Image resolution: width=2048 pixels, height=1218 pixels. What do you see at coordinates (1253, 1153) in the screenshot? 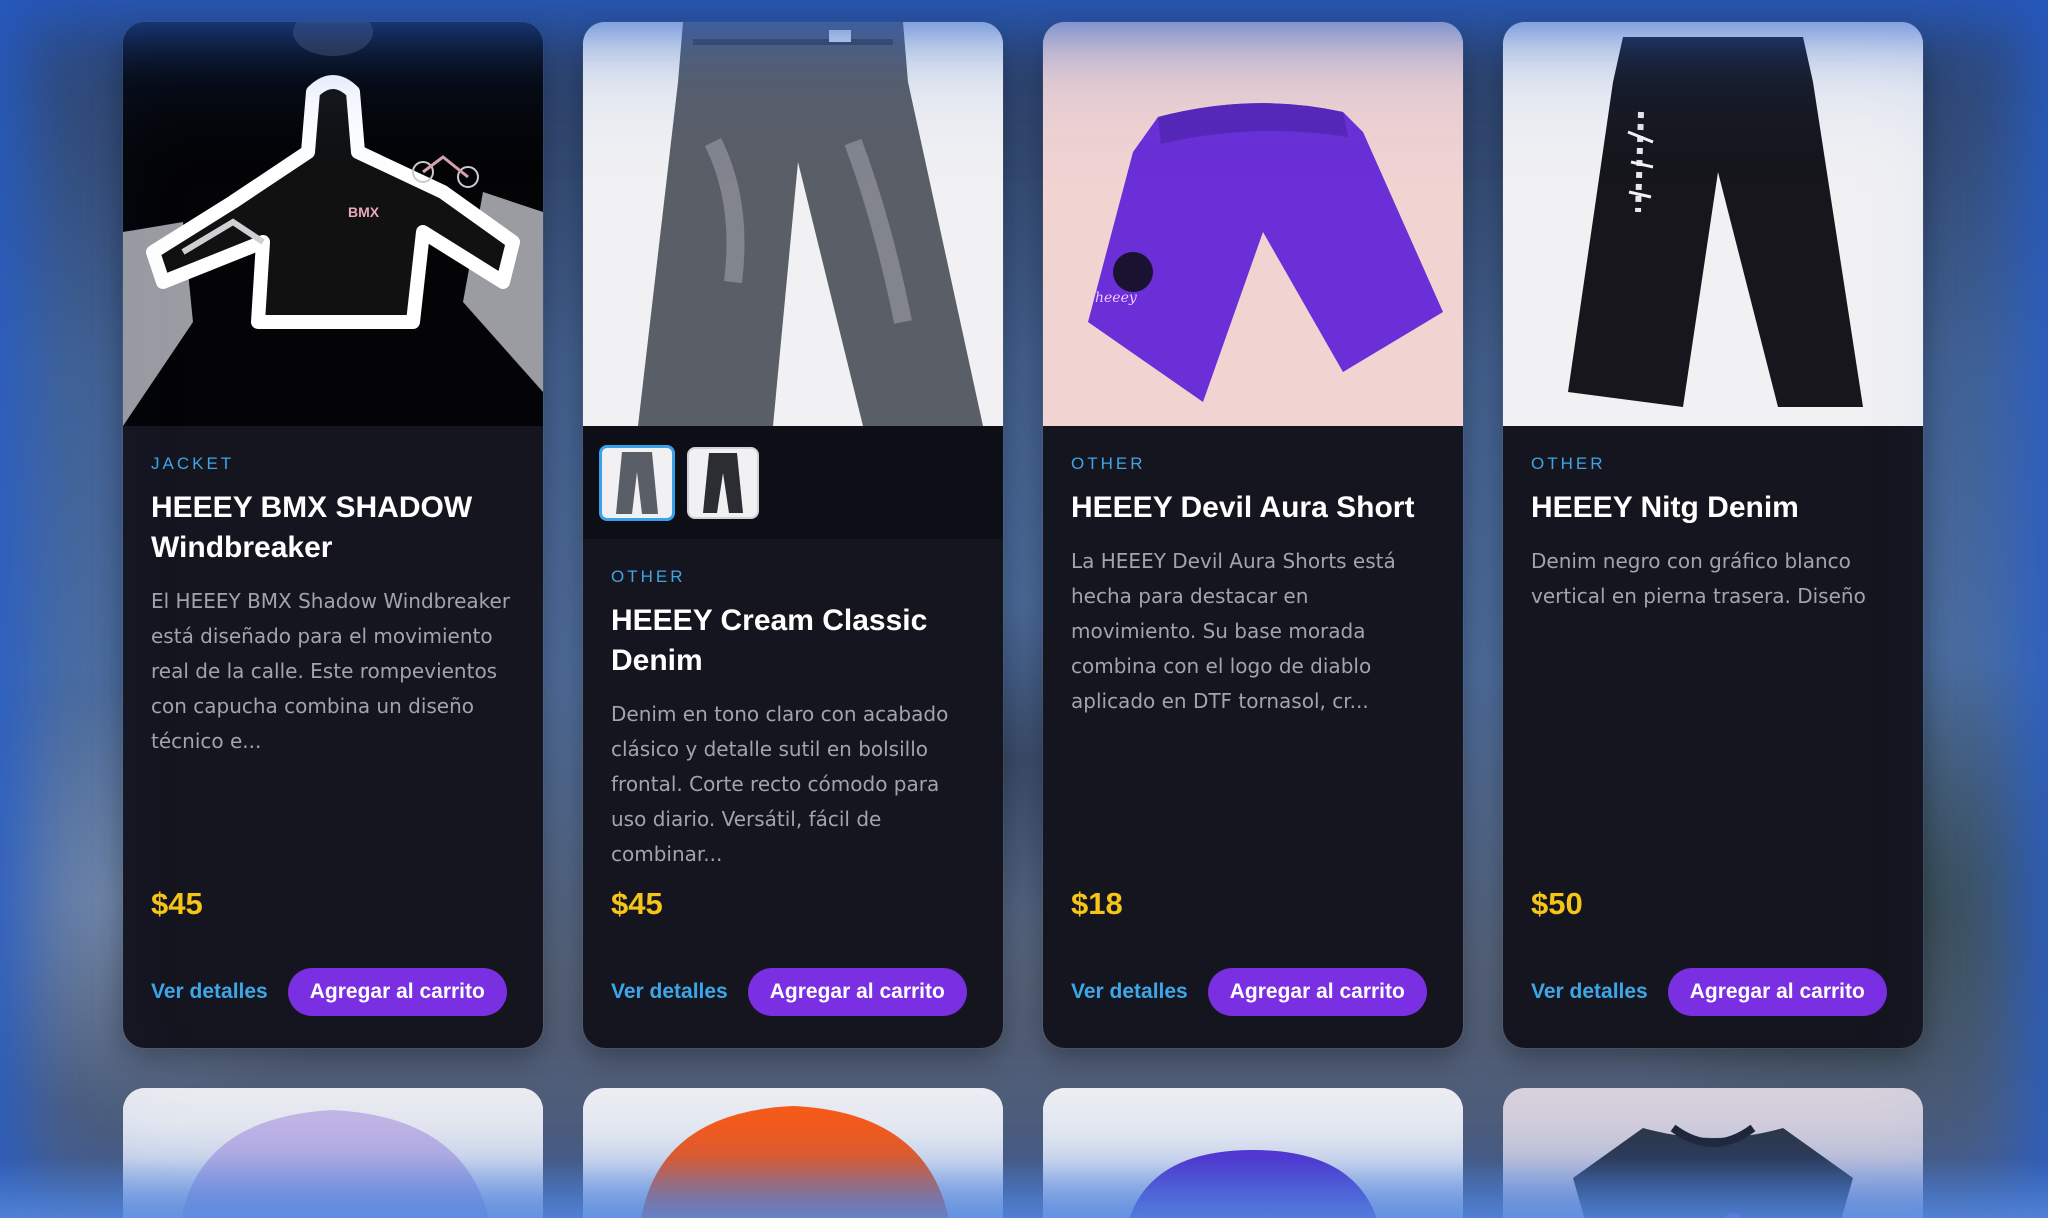
I see `purple-beanie-image` at bounding box center [1253, 1153].